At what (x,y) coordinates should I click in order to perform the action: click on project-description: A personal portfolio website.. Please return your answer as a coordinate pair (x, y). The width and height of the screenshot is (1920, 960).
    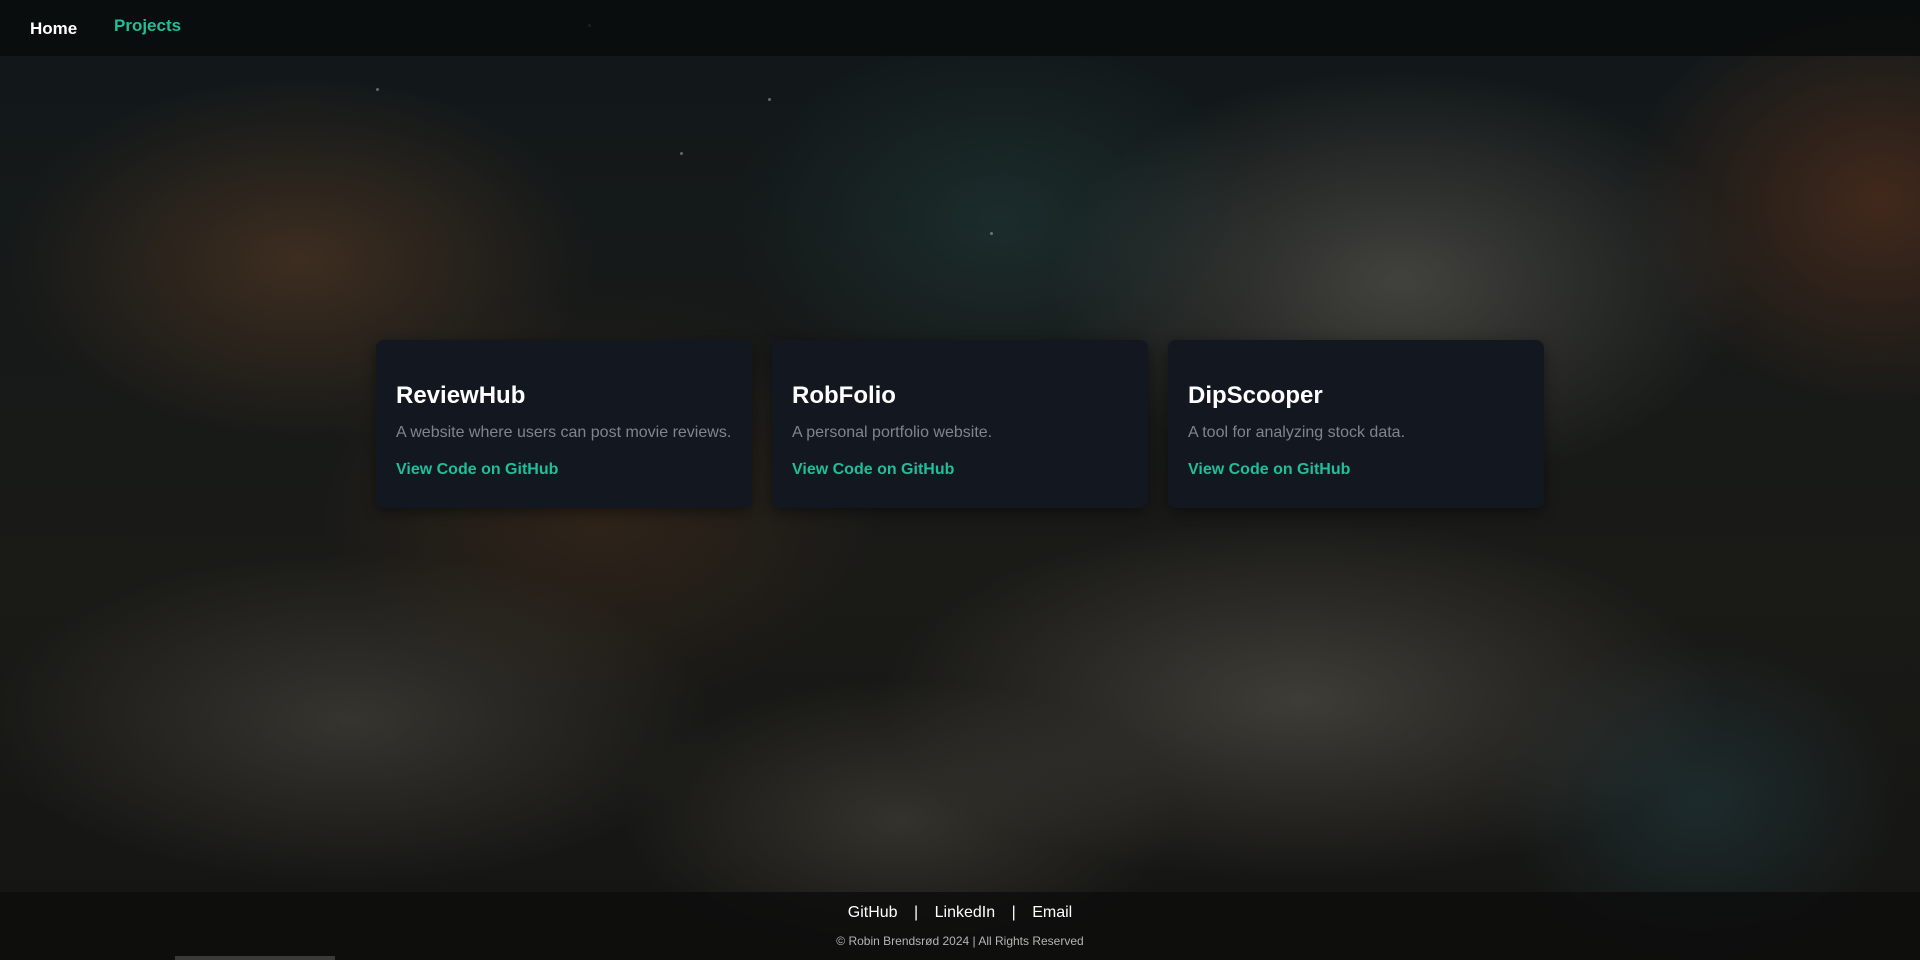
    Looking at the image, I should click on (892, 432).